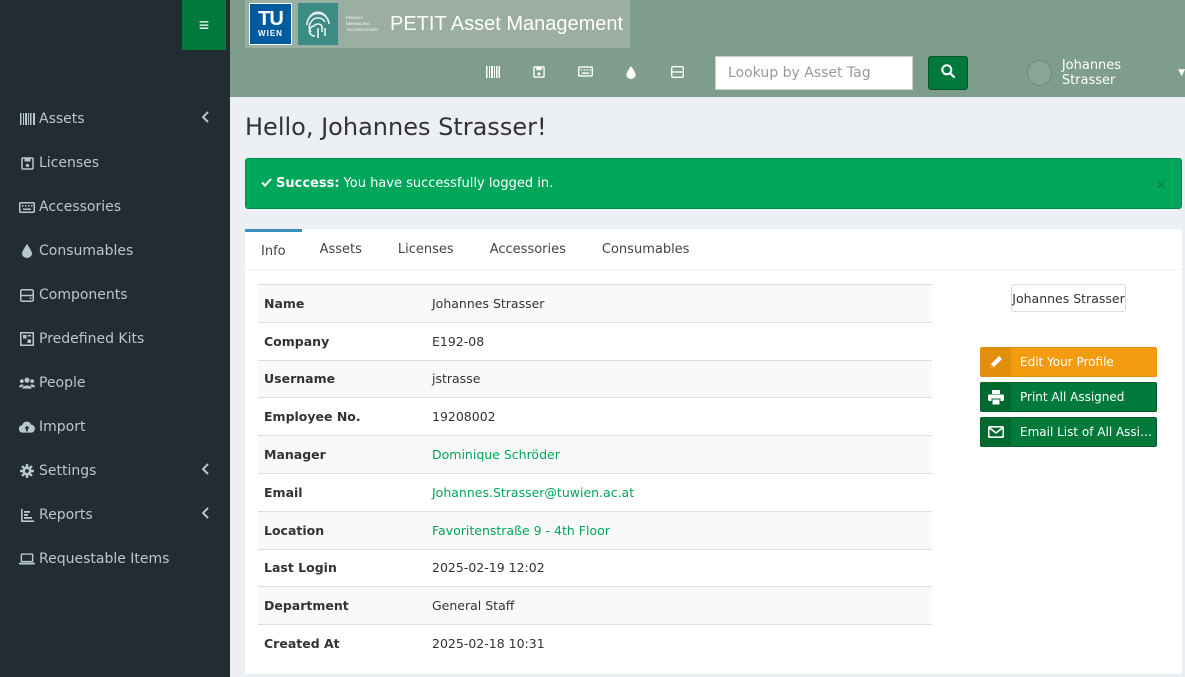 This screenshot has height=677, width=1185. Describe the element at coordinates (426, 249) in the screenshot. I see `tab-licenses: Licenses` at that location.